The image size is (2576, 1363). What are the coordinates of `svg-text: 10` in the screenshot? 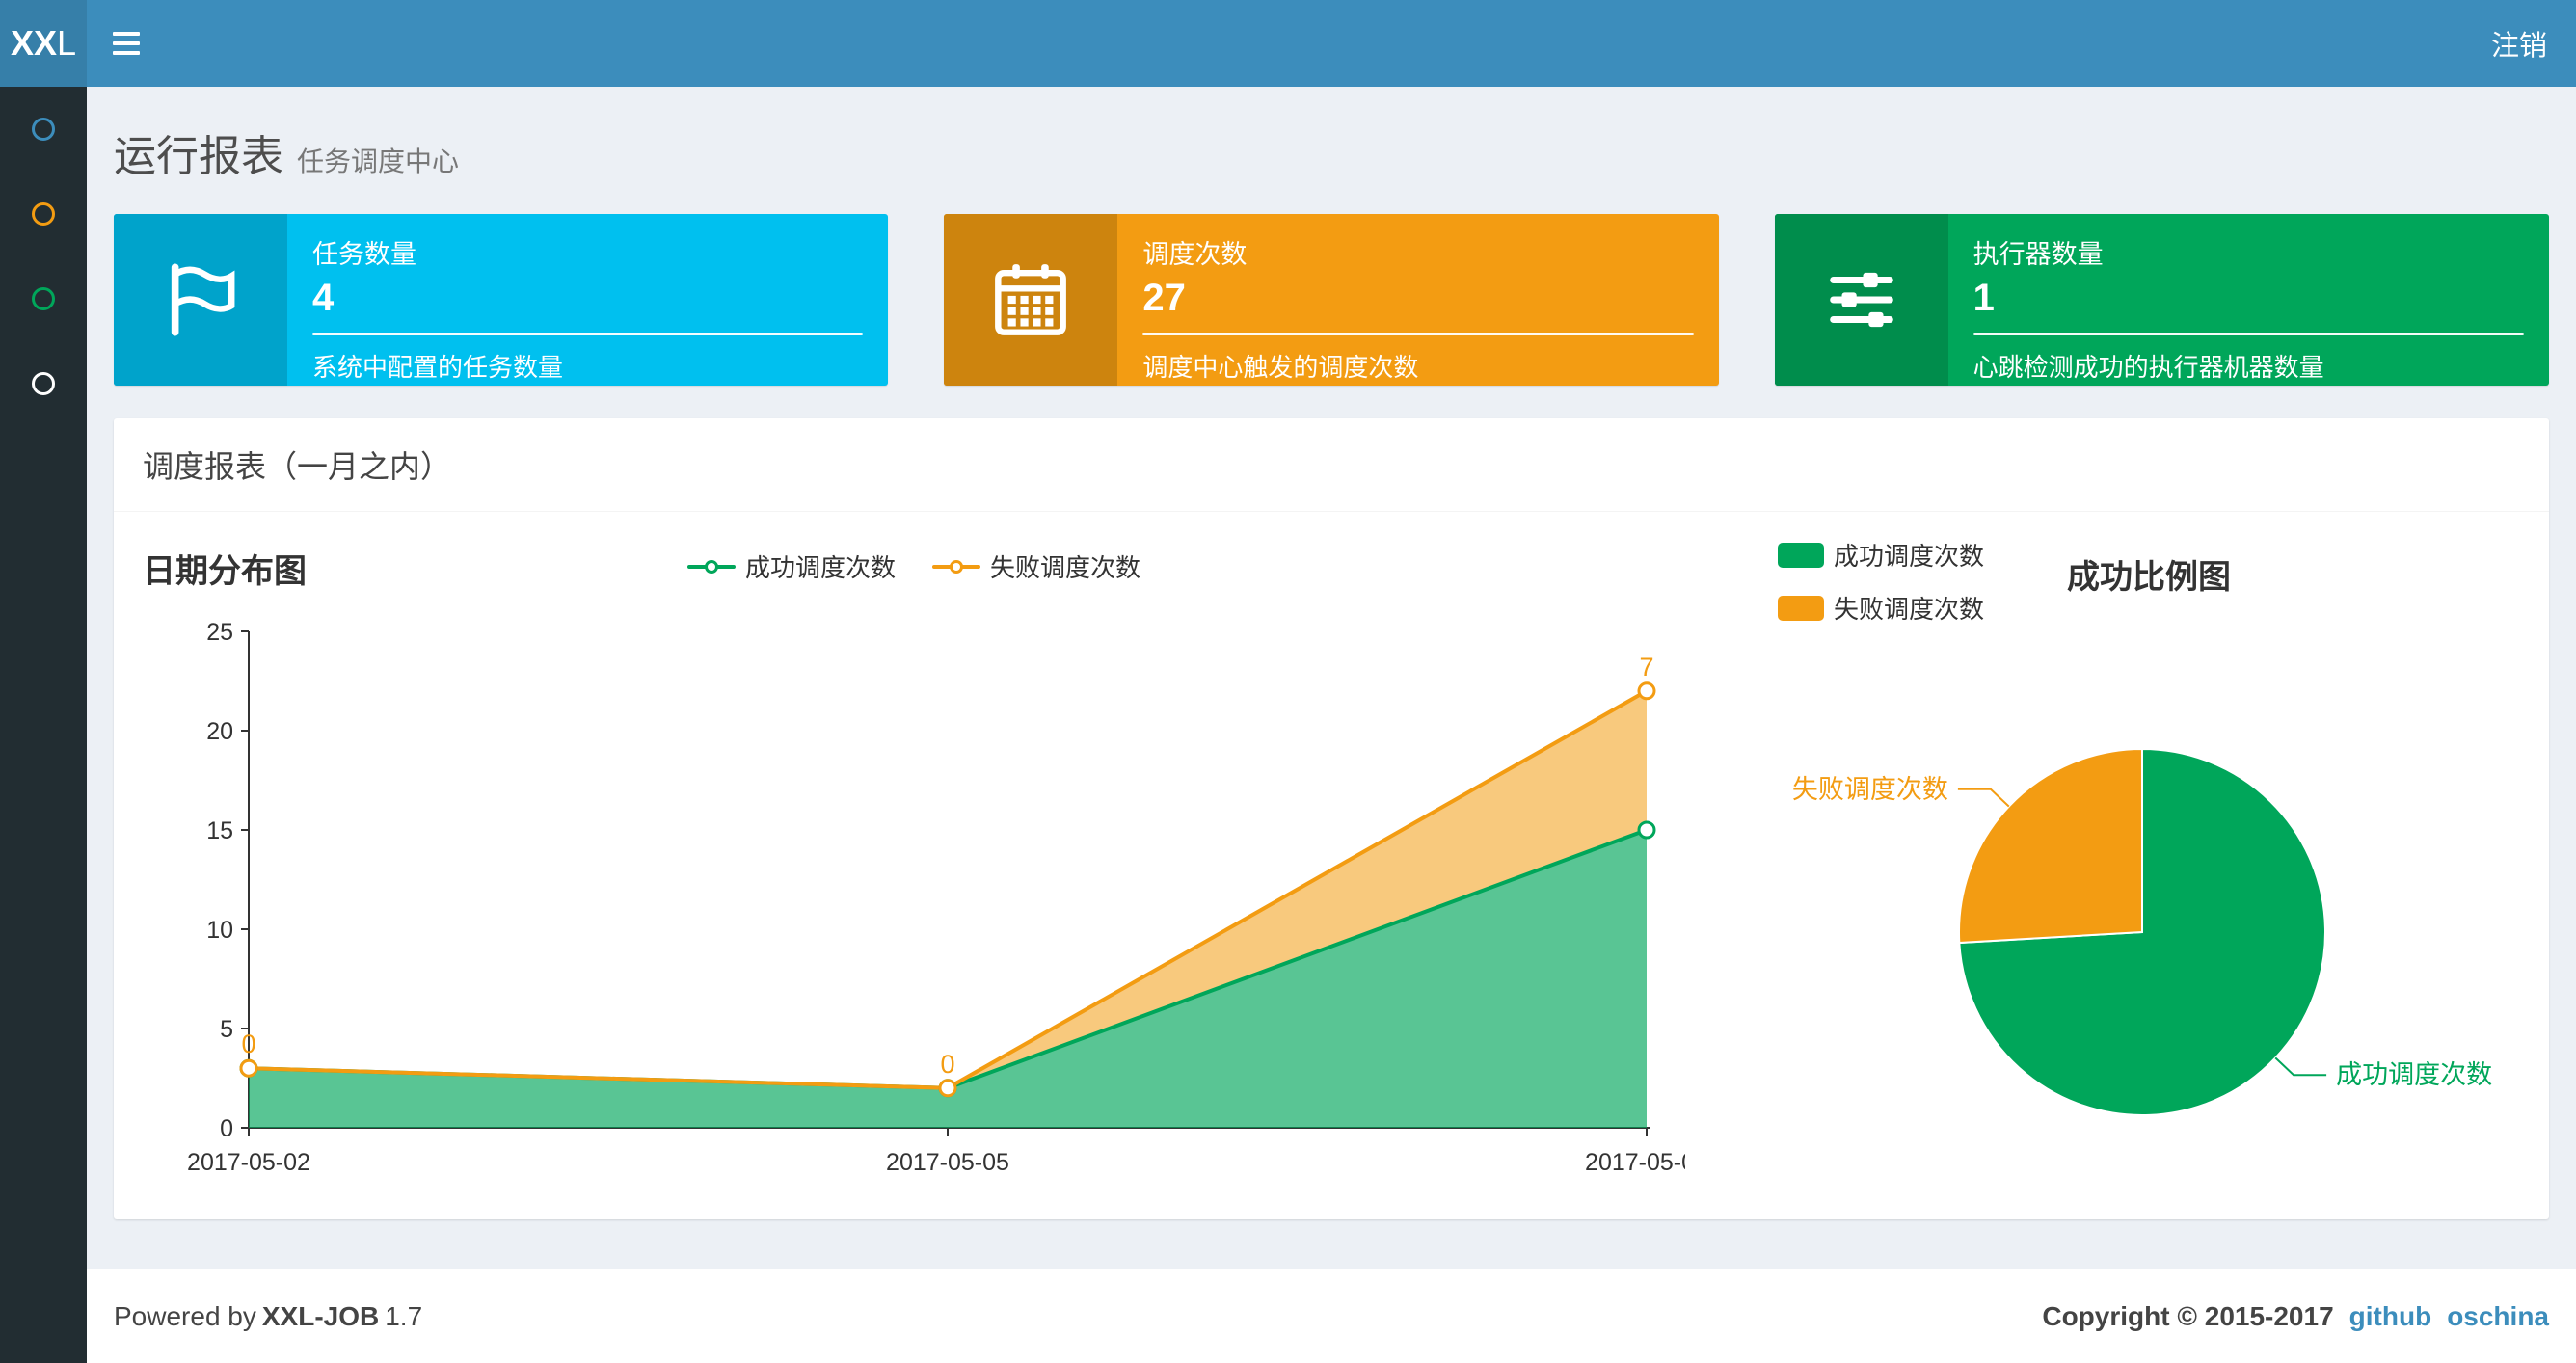 It's located at (220, 930).